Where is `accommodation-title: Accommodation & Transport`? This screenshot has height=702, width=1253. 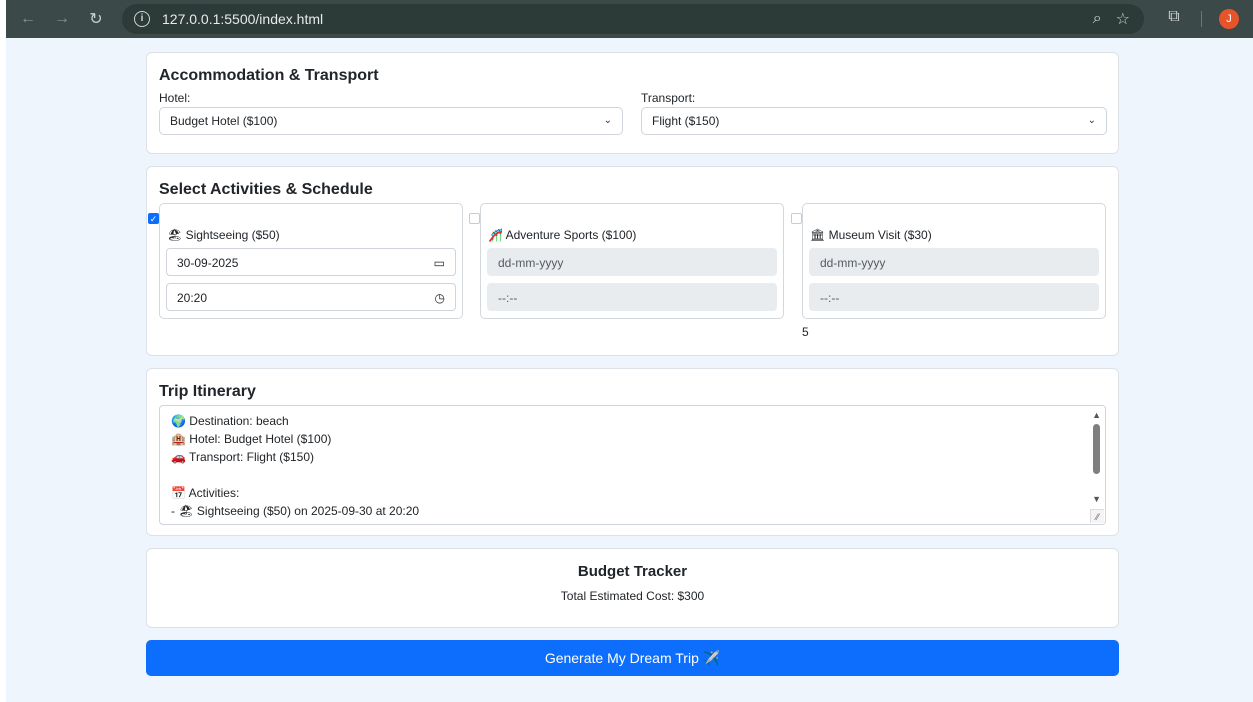 accommodation-title: Accommodation & Transport is located at coordinates (269, 75).